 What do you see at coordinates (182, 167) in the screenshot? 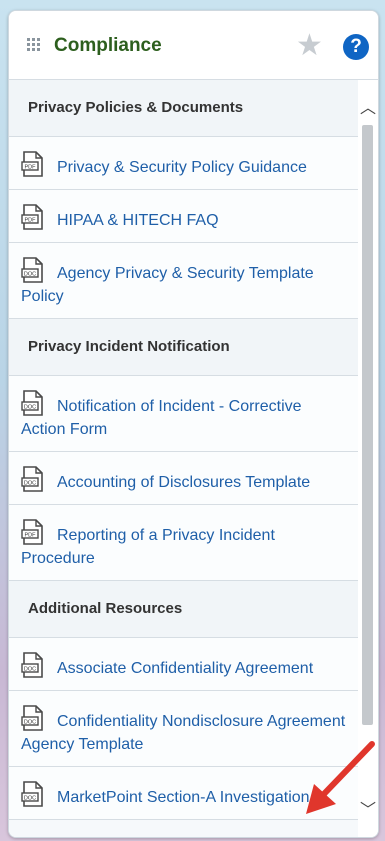
I see `document-link: Privacy & Security Policy Guidance` at bounding box center [182, 167].